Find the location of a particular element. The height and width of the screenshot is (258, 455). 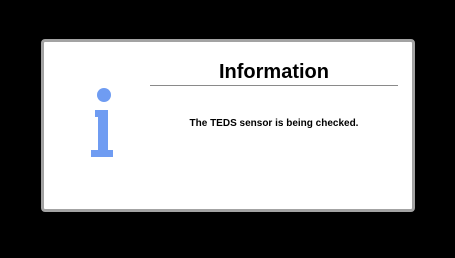

dialog-title: Information is located at coordinates (274, 72).